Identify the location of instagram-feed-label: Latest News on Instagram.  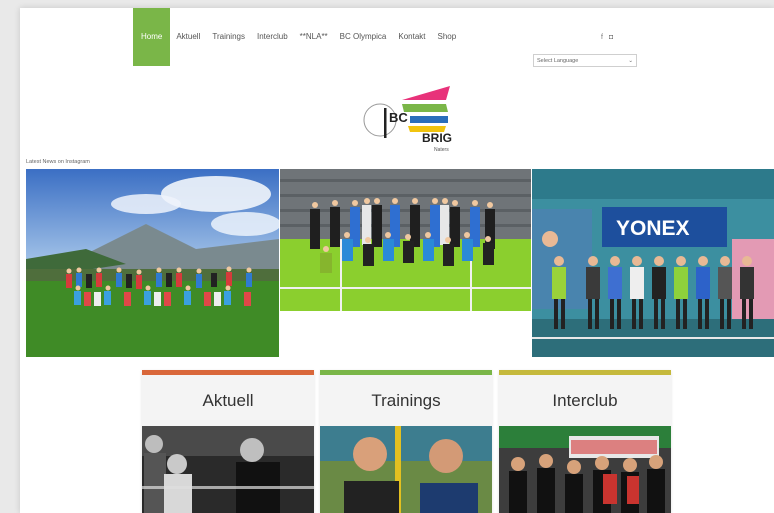
(58, 162).